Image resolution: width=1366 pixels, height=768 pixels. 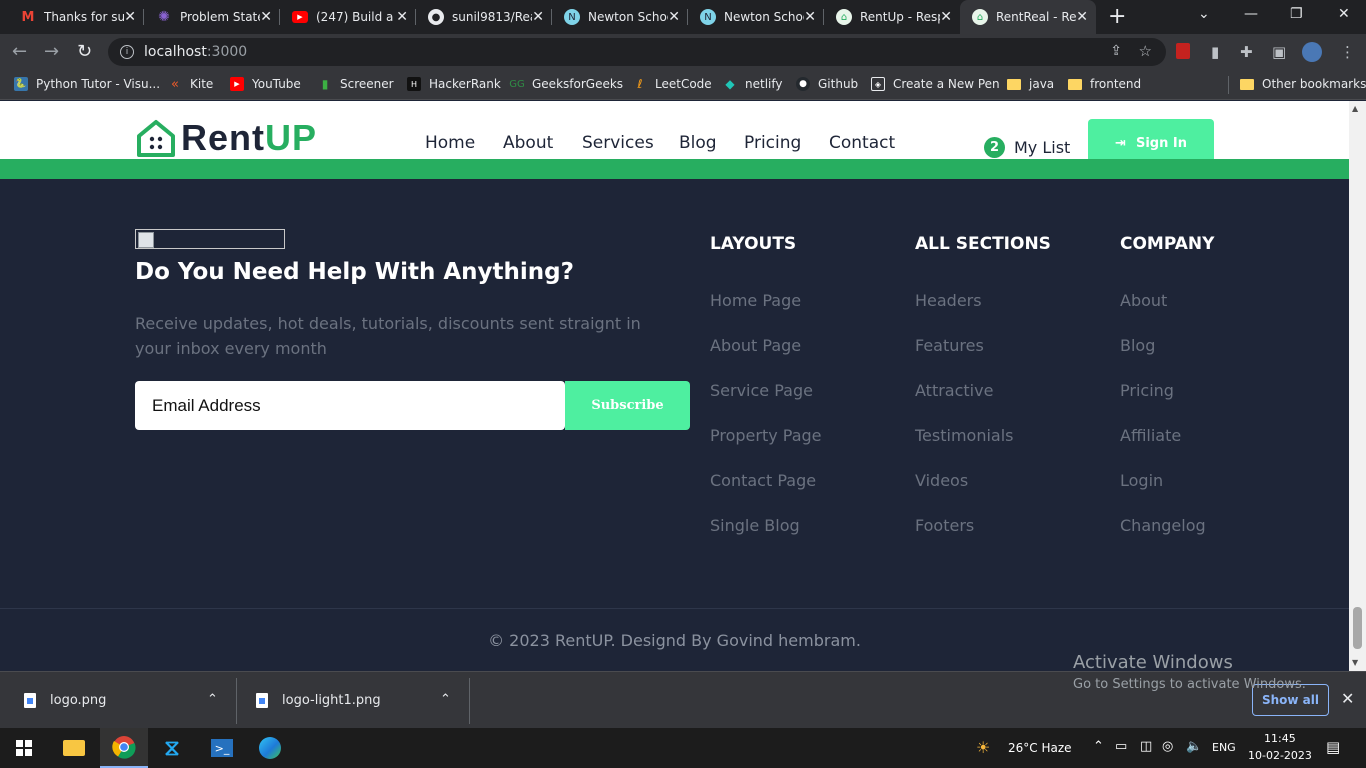 What do you see at coordinates (949, 345) in the screenshot?
I see `footer-link: Features` at bounding box center [949, 345].